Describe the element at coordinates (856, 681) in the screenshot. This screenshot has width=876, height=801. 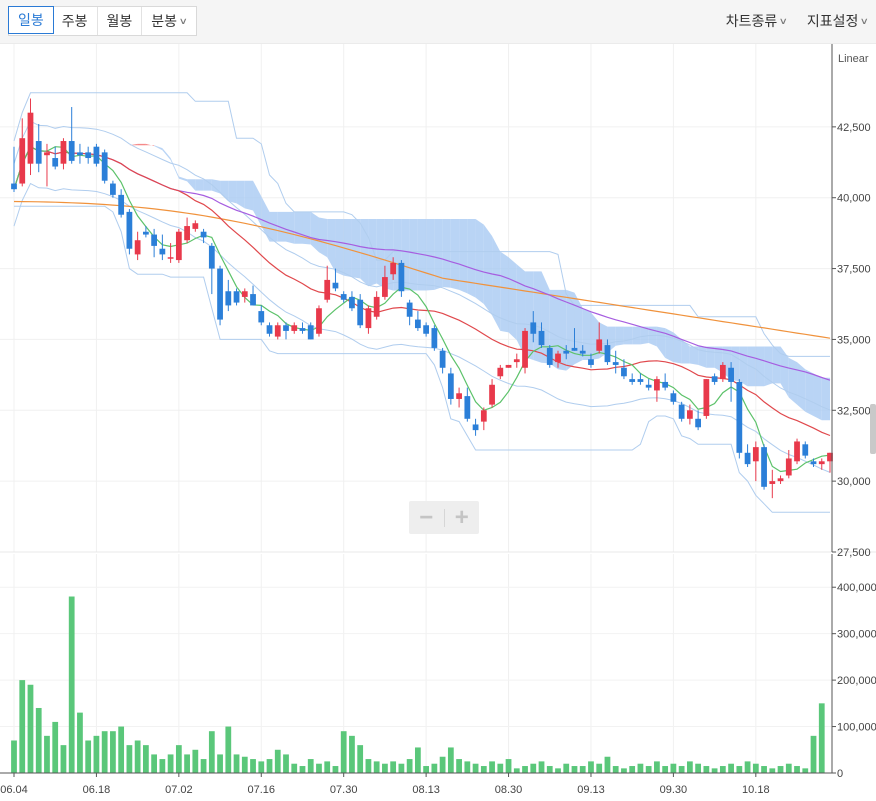
I see `volume-tick-label: 200,000` at that location.